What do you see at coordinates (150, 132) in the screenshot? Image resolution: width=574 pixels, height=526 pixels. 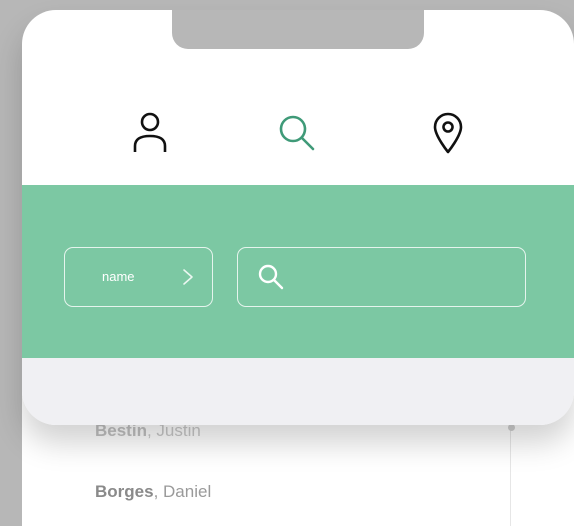 I see `user-icon` at bounding box center [150, 132].